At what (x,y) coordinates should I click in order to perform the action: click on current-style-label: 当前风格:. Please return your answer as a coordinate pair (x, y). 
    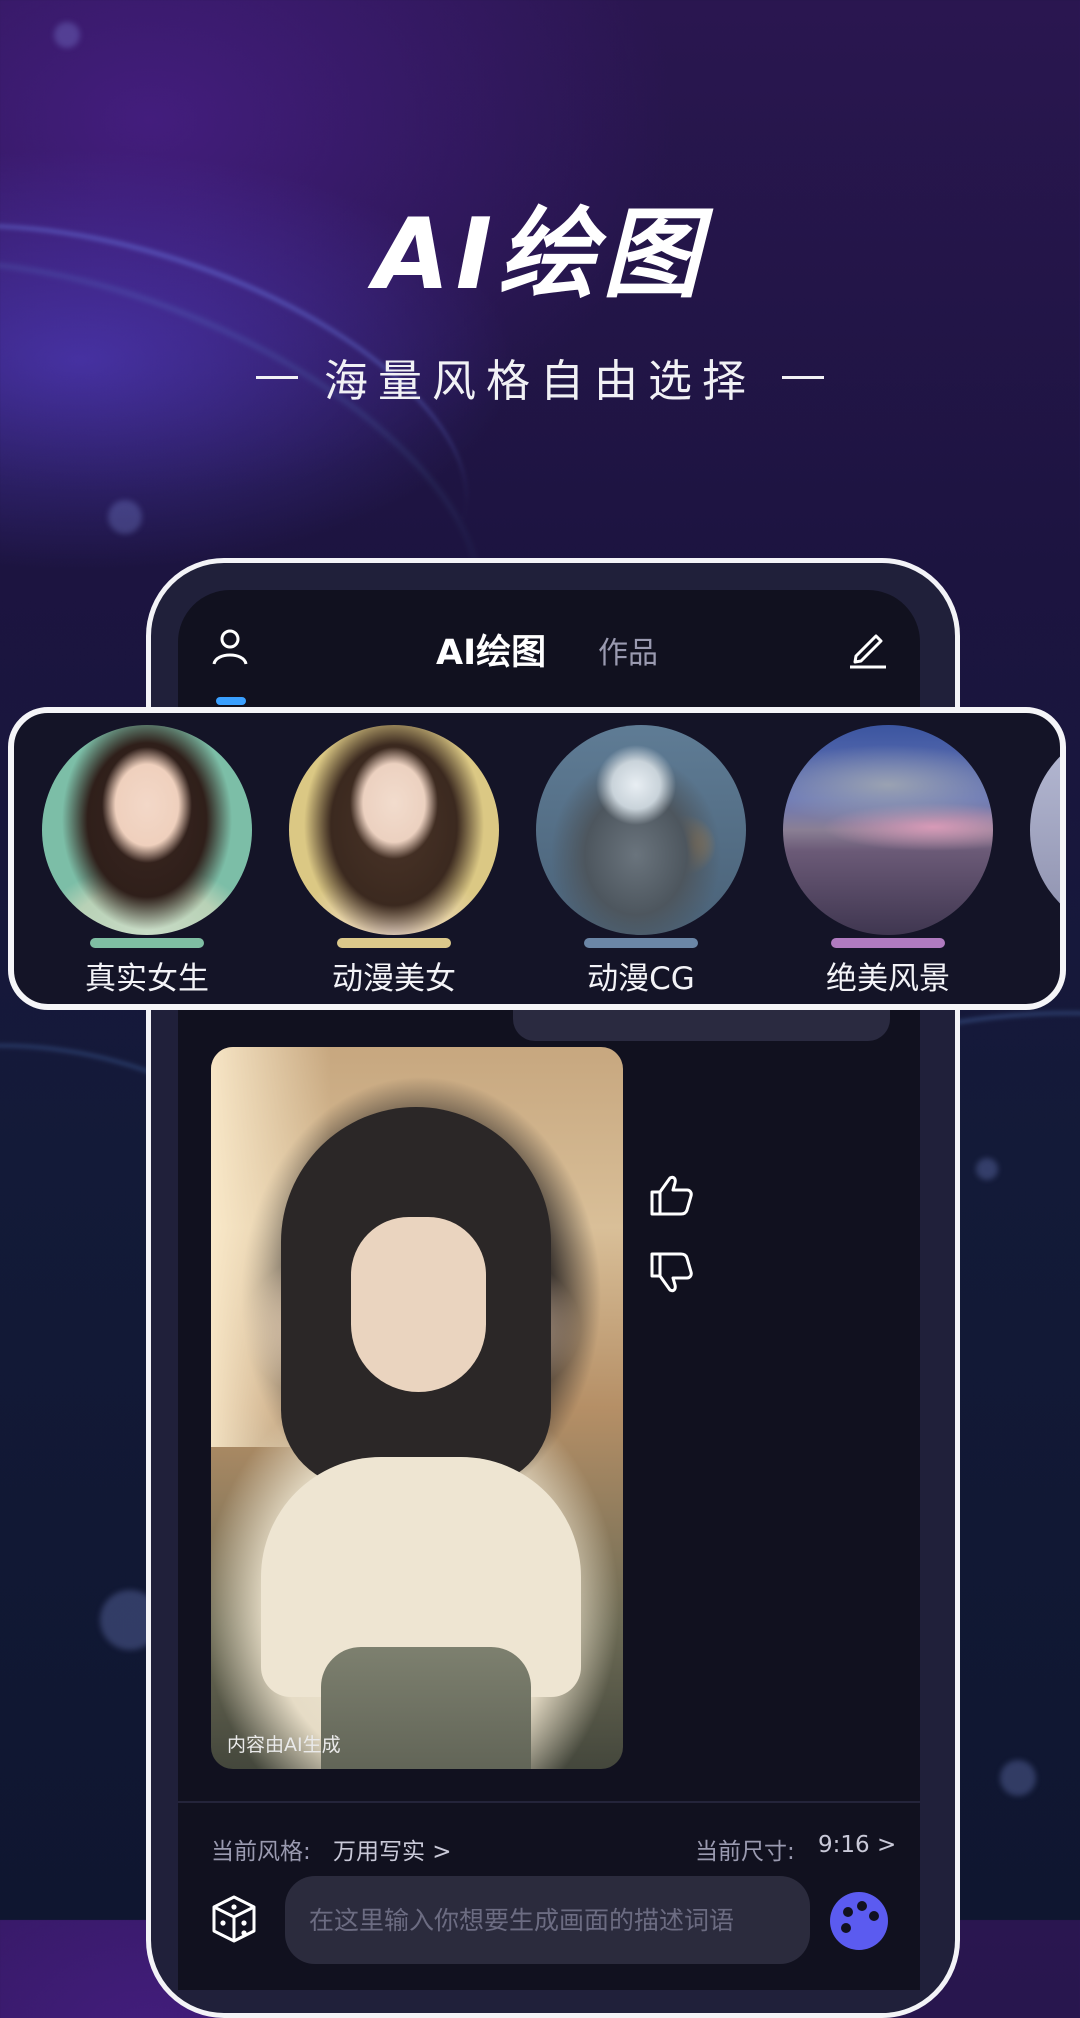
    Looking at the image, I should click on (261, 1852).